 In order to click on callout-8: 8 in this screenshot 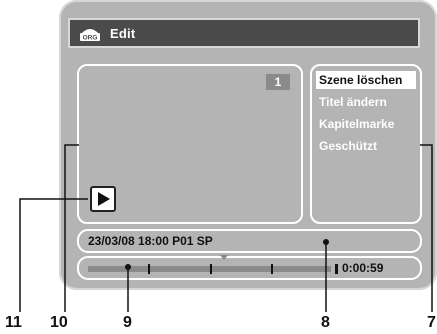, I will do `click(325, 322)`.